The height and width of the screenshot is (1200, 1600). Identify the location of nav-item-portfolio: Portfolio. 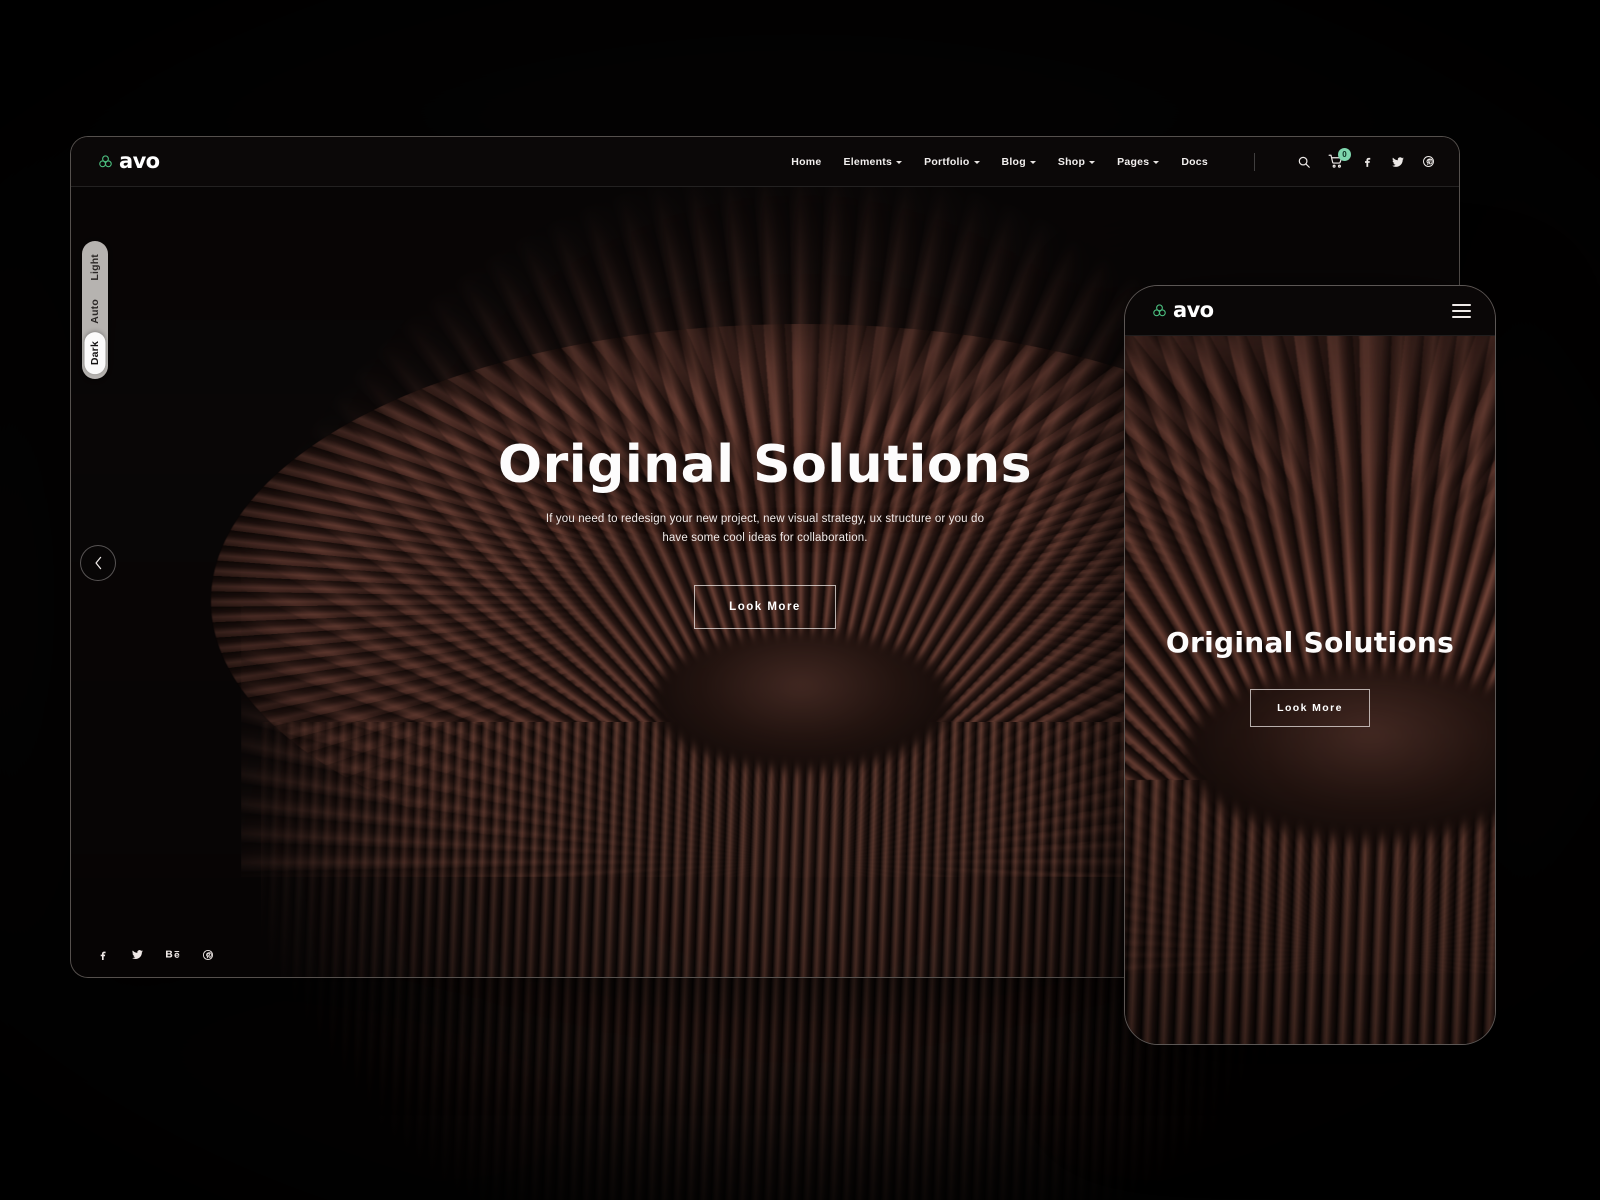
(952, 161).